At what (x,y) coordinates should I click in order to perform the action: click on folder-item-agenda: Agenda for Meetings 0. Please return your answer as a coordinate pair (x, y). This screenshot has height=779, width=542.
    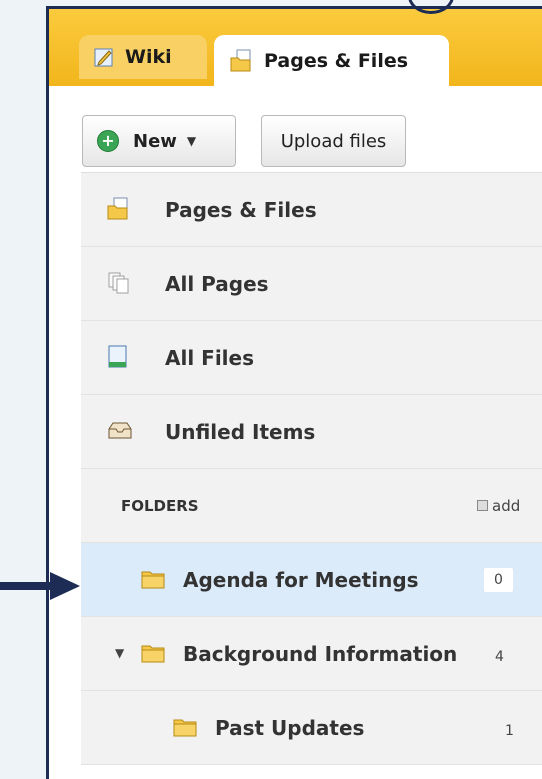
    Looking at the image, I should click on (311, 580).